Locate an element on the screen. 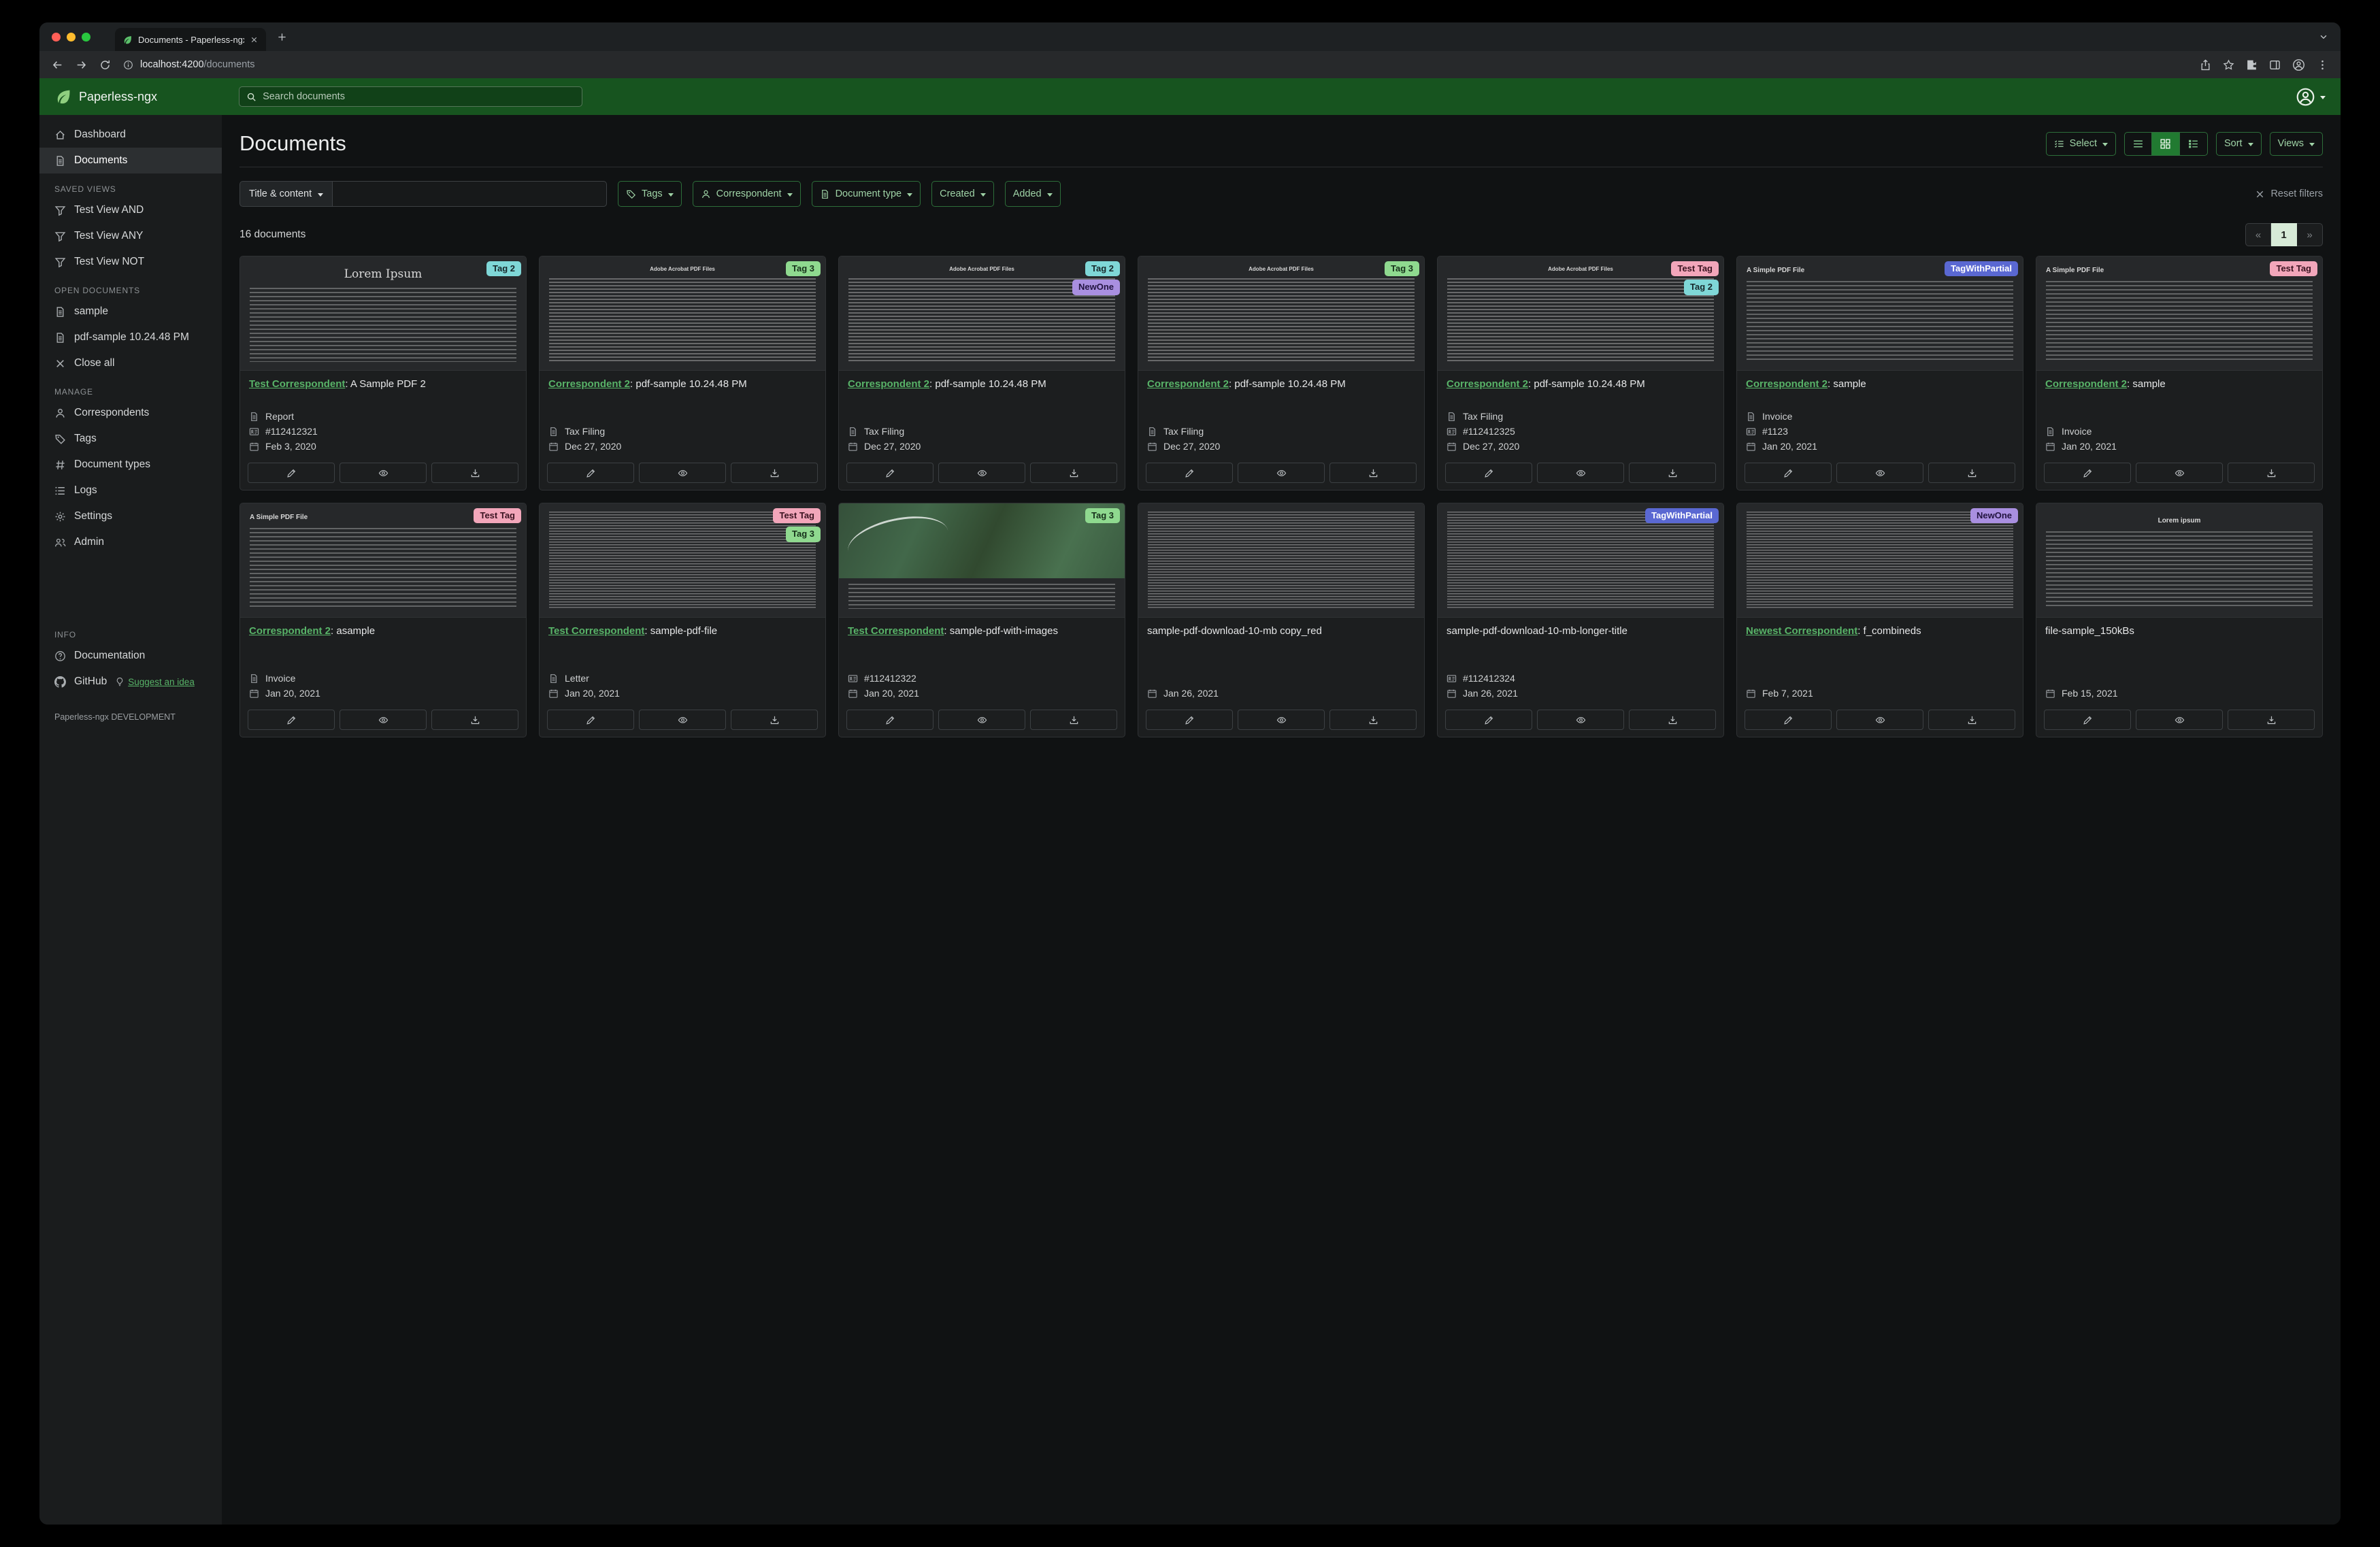 Image resolution: width=2380 pixels, height=1547 pixels. created-filter-button: Created is located at coordinates (962, 194).